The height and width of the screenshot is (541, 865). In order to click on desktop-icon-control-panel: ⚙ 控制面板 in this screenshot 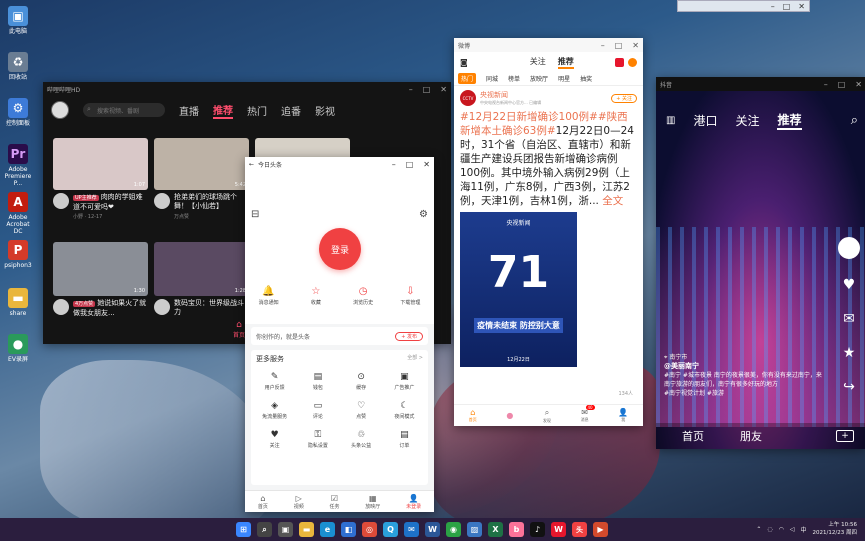, I will do `click(18, 112)`.